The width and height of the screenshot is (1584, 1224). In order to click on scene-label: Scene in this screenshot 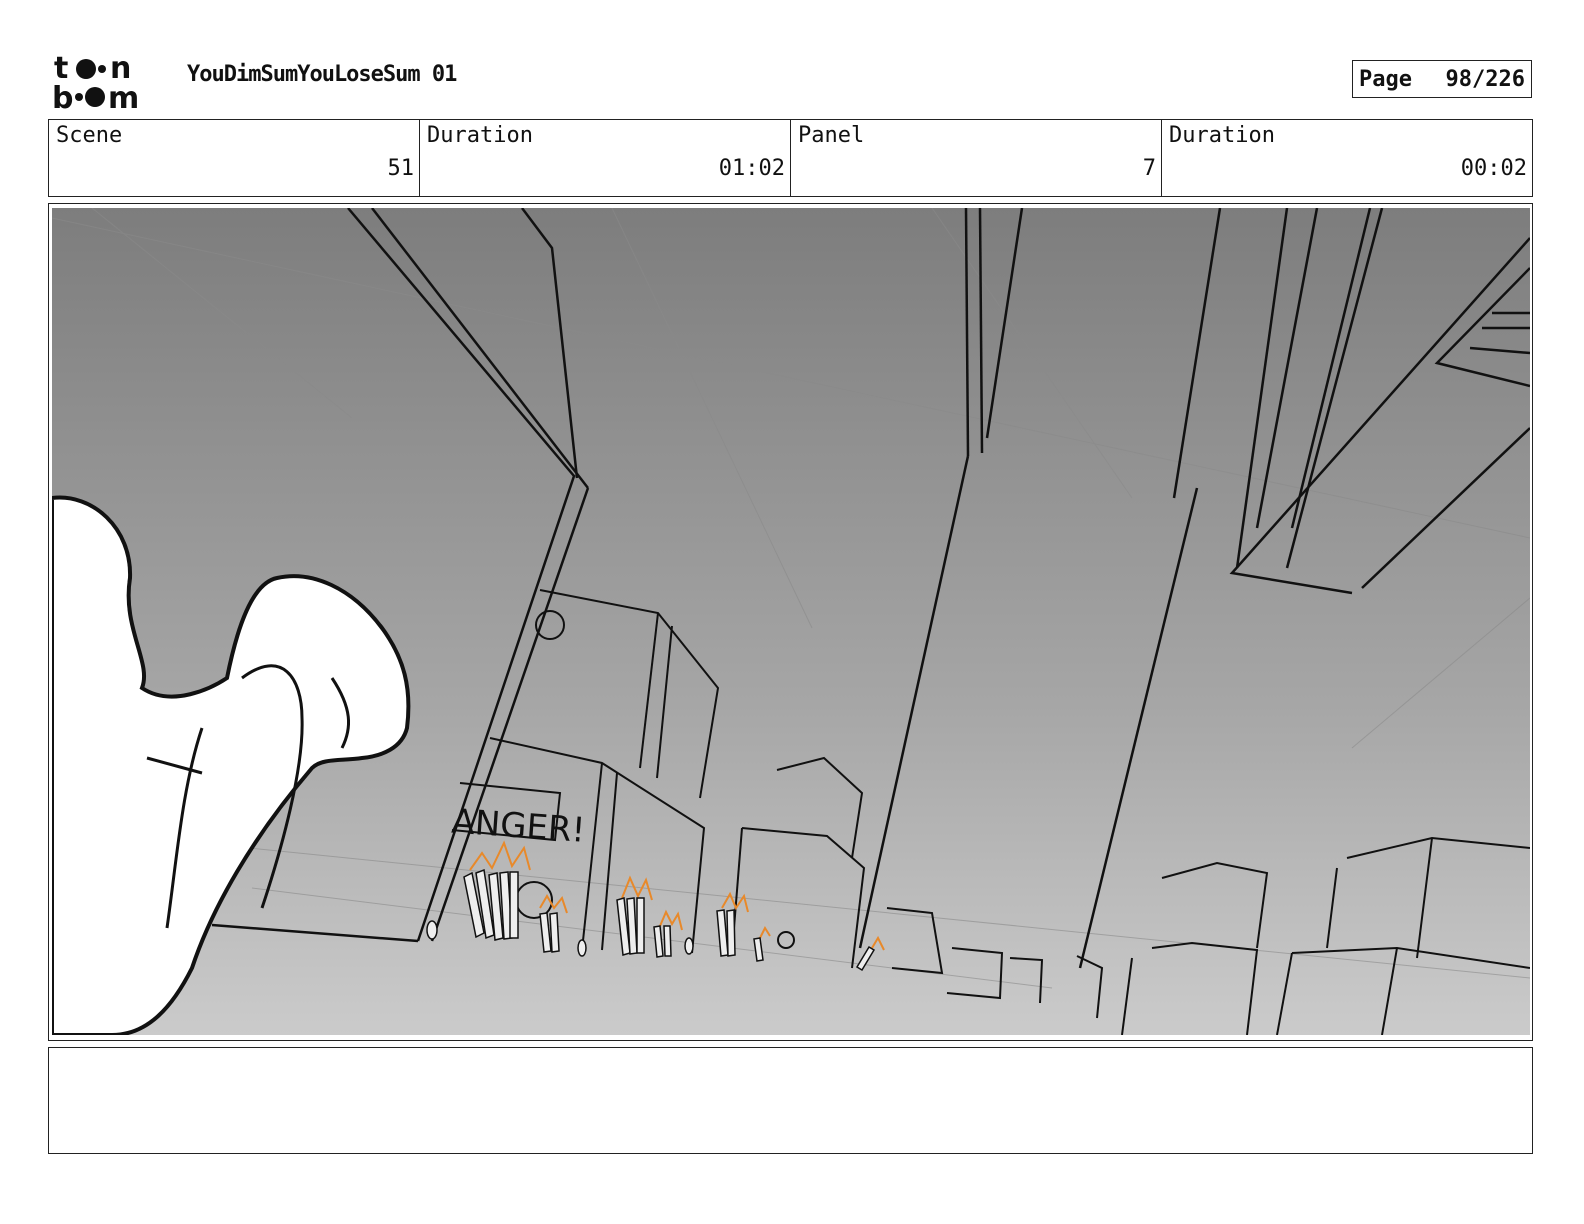, I will do `click(89, 135)`.